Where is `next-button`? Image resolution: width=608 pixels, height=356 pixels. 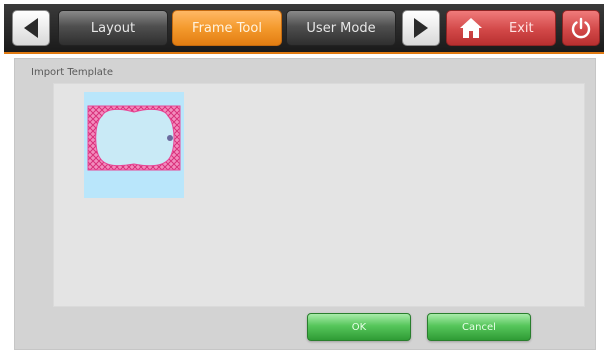
next-button is located at coordinates (421, 28).